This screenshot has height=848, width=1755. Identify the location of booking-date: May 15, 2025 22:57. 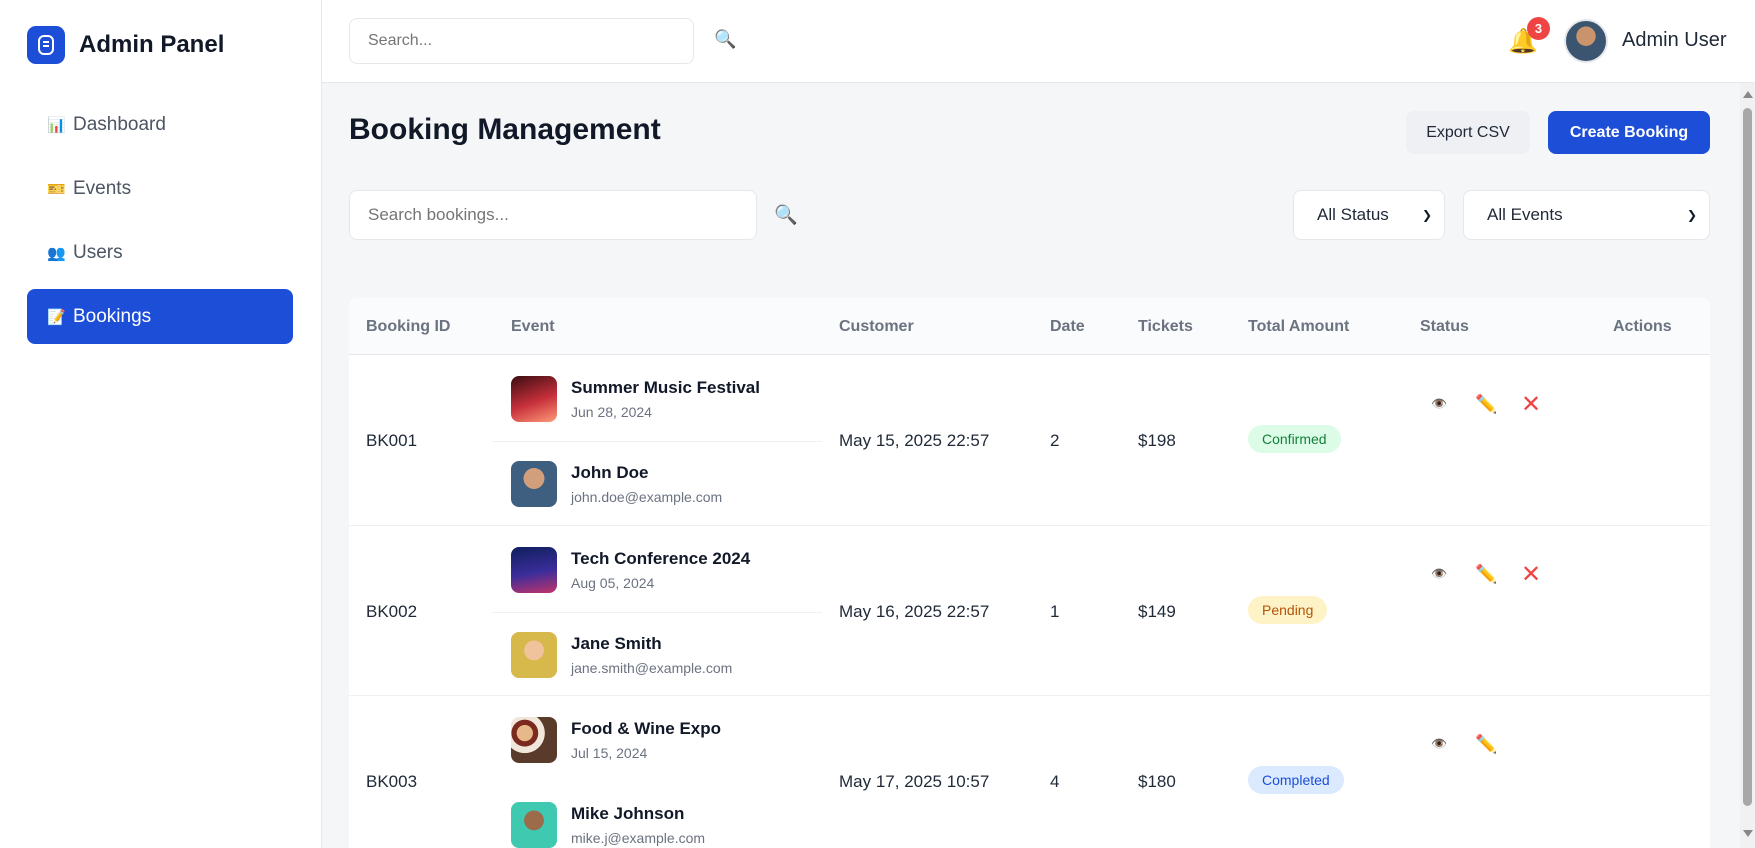
(914, 440).